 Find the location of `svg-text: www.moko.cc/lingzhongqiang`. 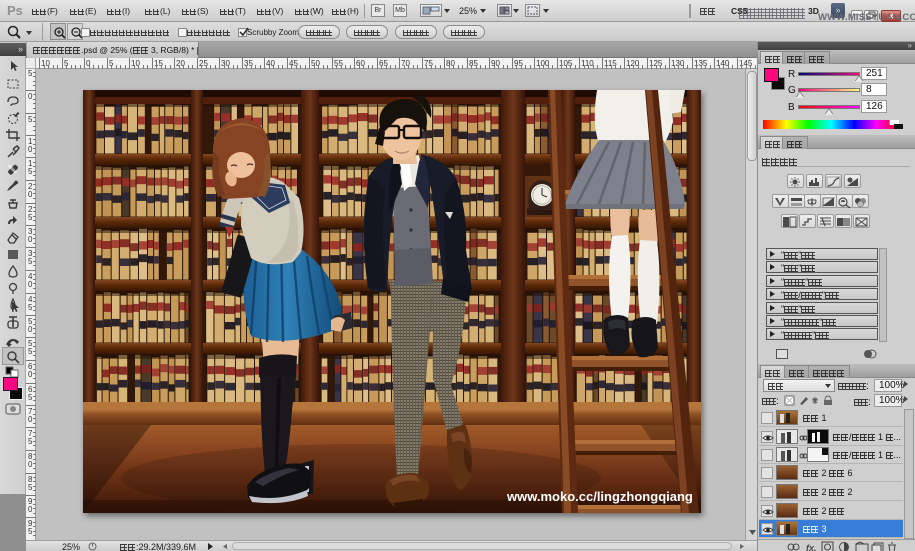

svg-text: www.moko.cc/lingzhongqiang is located at coordinates (599, 496).